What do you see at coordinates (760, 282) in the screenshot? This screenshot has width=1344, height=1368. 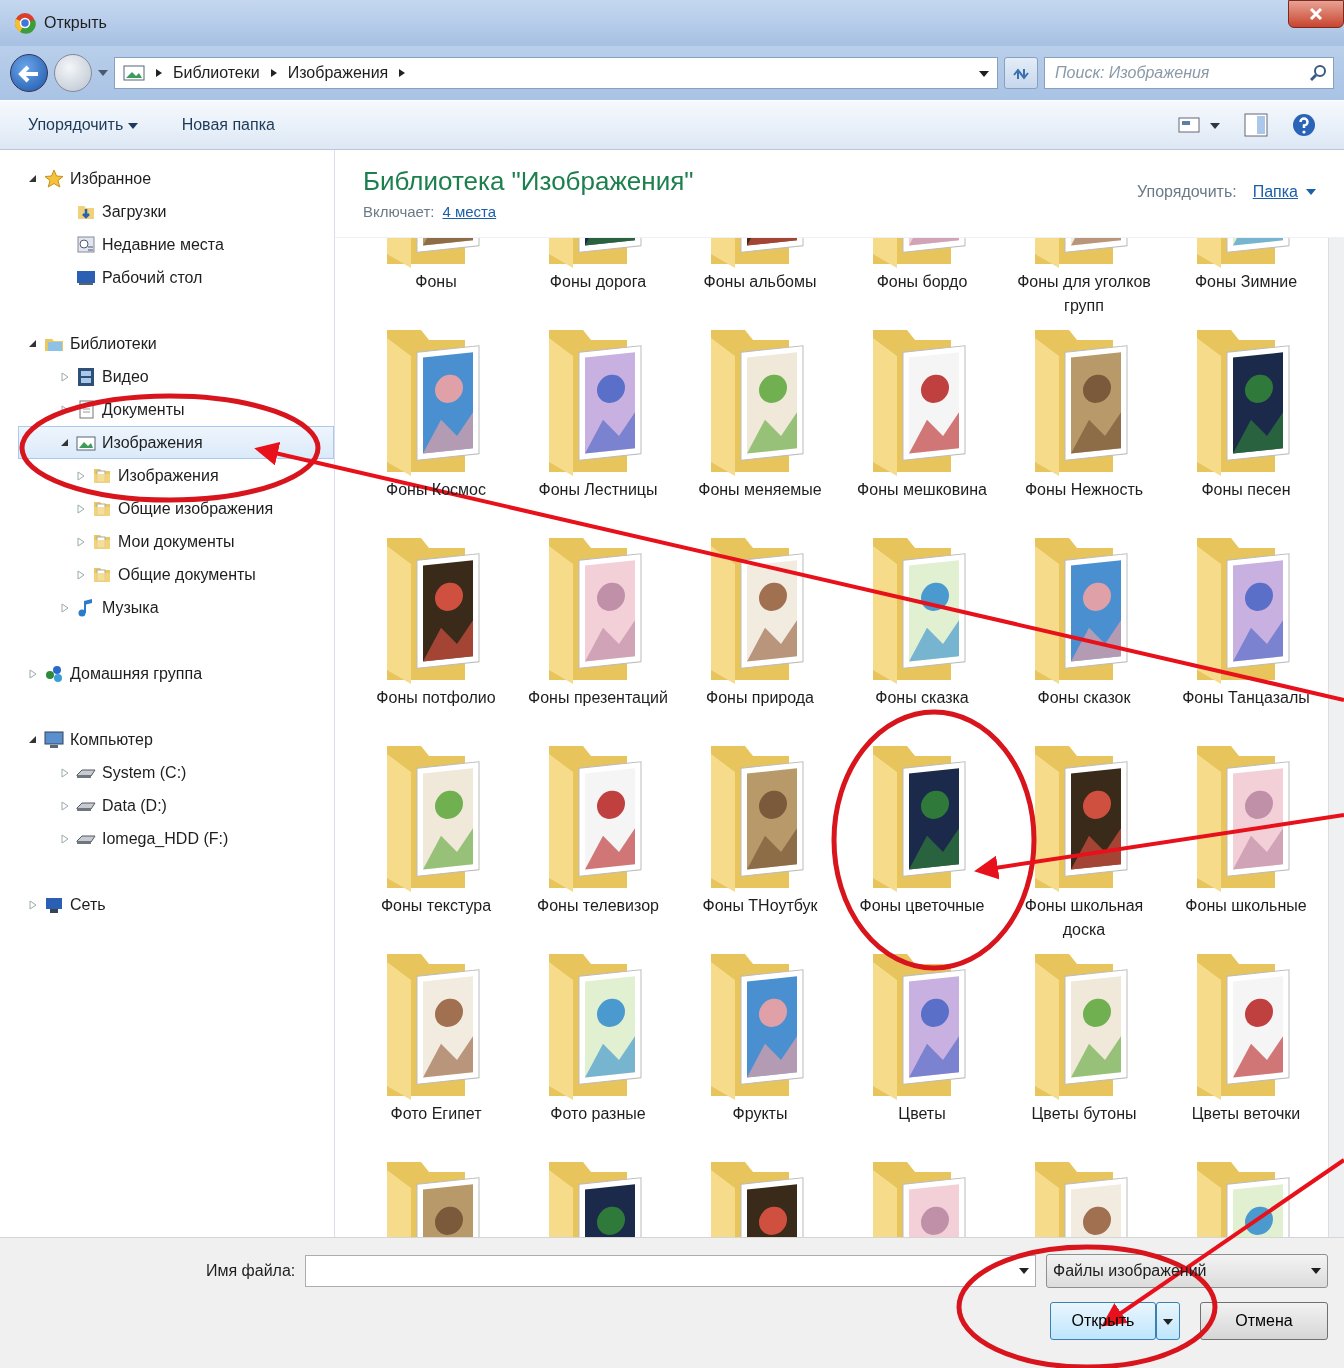 I see `folder-name: Фоны альбомы` at bounding box center [760, 282].